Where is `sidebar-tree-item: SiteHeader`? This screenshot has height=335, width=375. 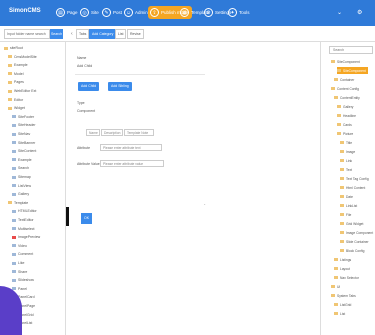 sidebar-tree-item: SiteHeader is located at coordinates (24, 125).